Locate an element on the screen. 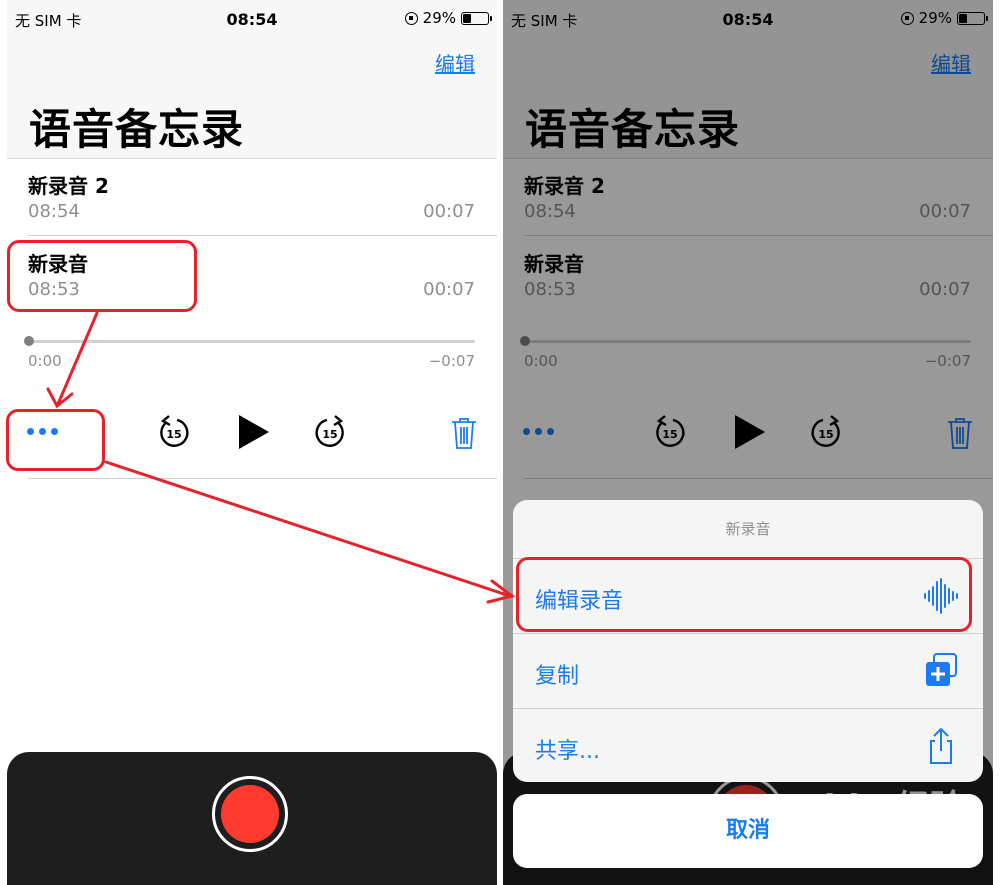  watermark-logo: Baidu 经验 is located at coordinates (869, 808).